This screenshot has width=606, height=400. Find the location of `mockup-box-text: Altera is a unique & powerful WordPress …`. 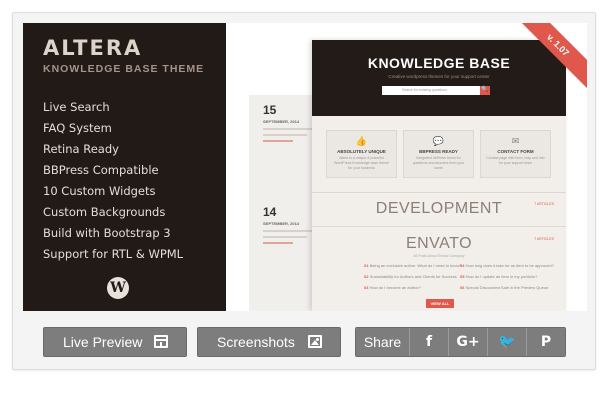

mockup-box-text: Altera is a unique & powerful WordPress … is located at coordinates (361, 163).